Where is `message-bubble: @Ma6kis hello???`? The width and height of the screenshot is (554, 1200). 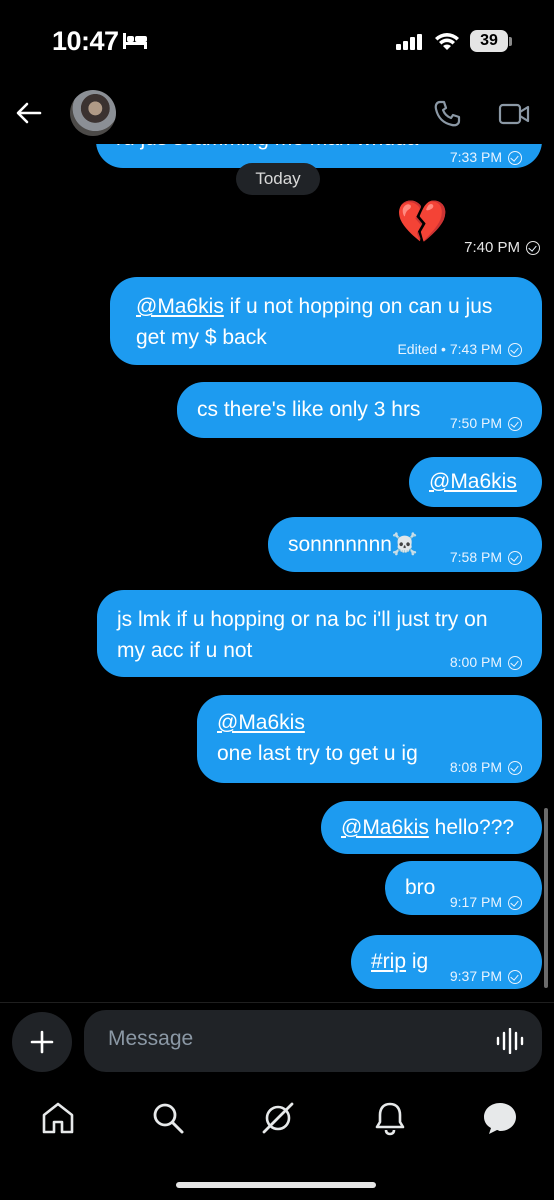
message-bubble: @Ma6kis hello??? is located at coordinates (431, 827).